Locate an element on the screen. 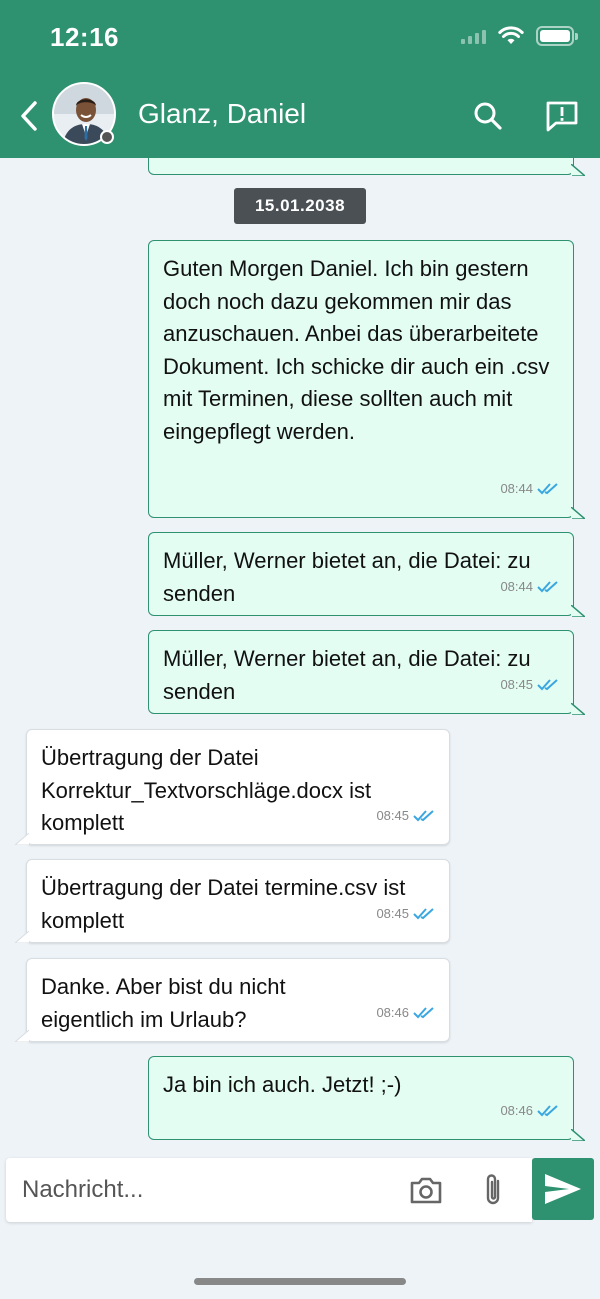  paperclip-icon is located at coordinates (493, 1189).